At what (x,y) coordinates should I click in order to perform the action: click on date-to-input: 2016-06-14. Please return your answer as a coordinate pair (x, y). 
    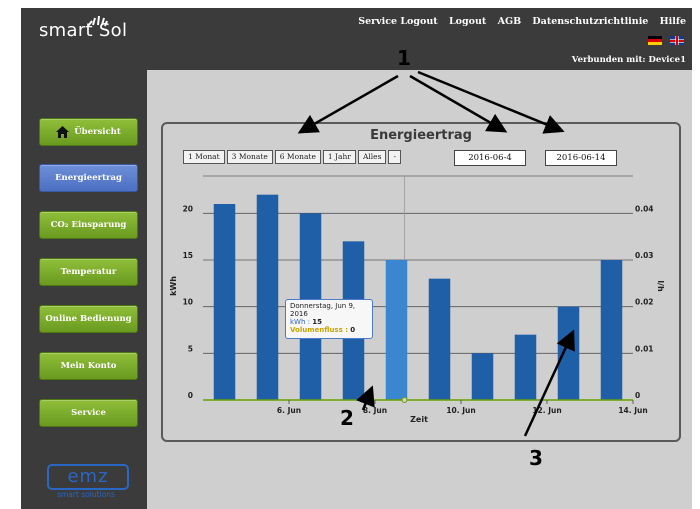
    Looking at the image, I should click on (581, 158).